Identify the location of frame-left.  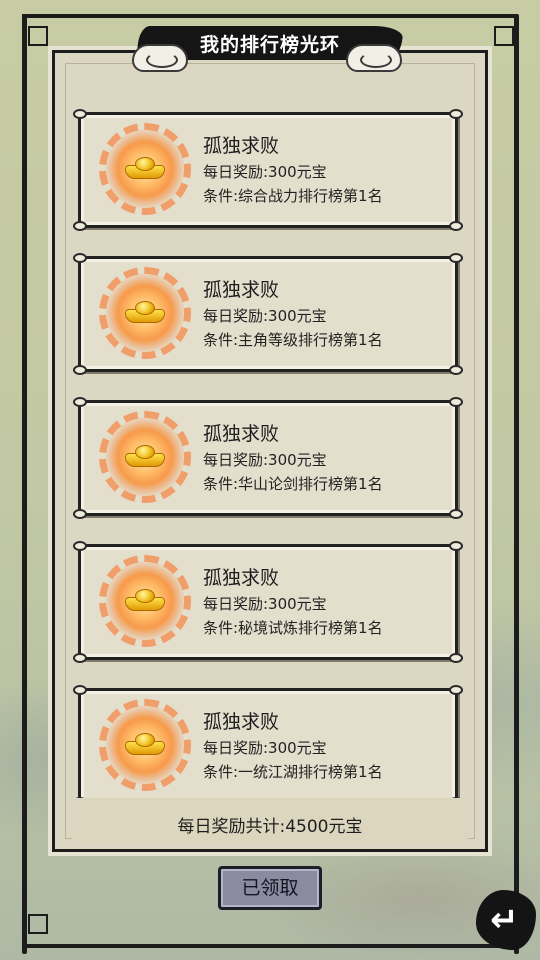
(24, 484).